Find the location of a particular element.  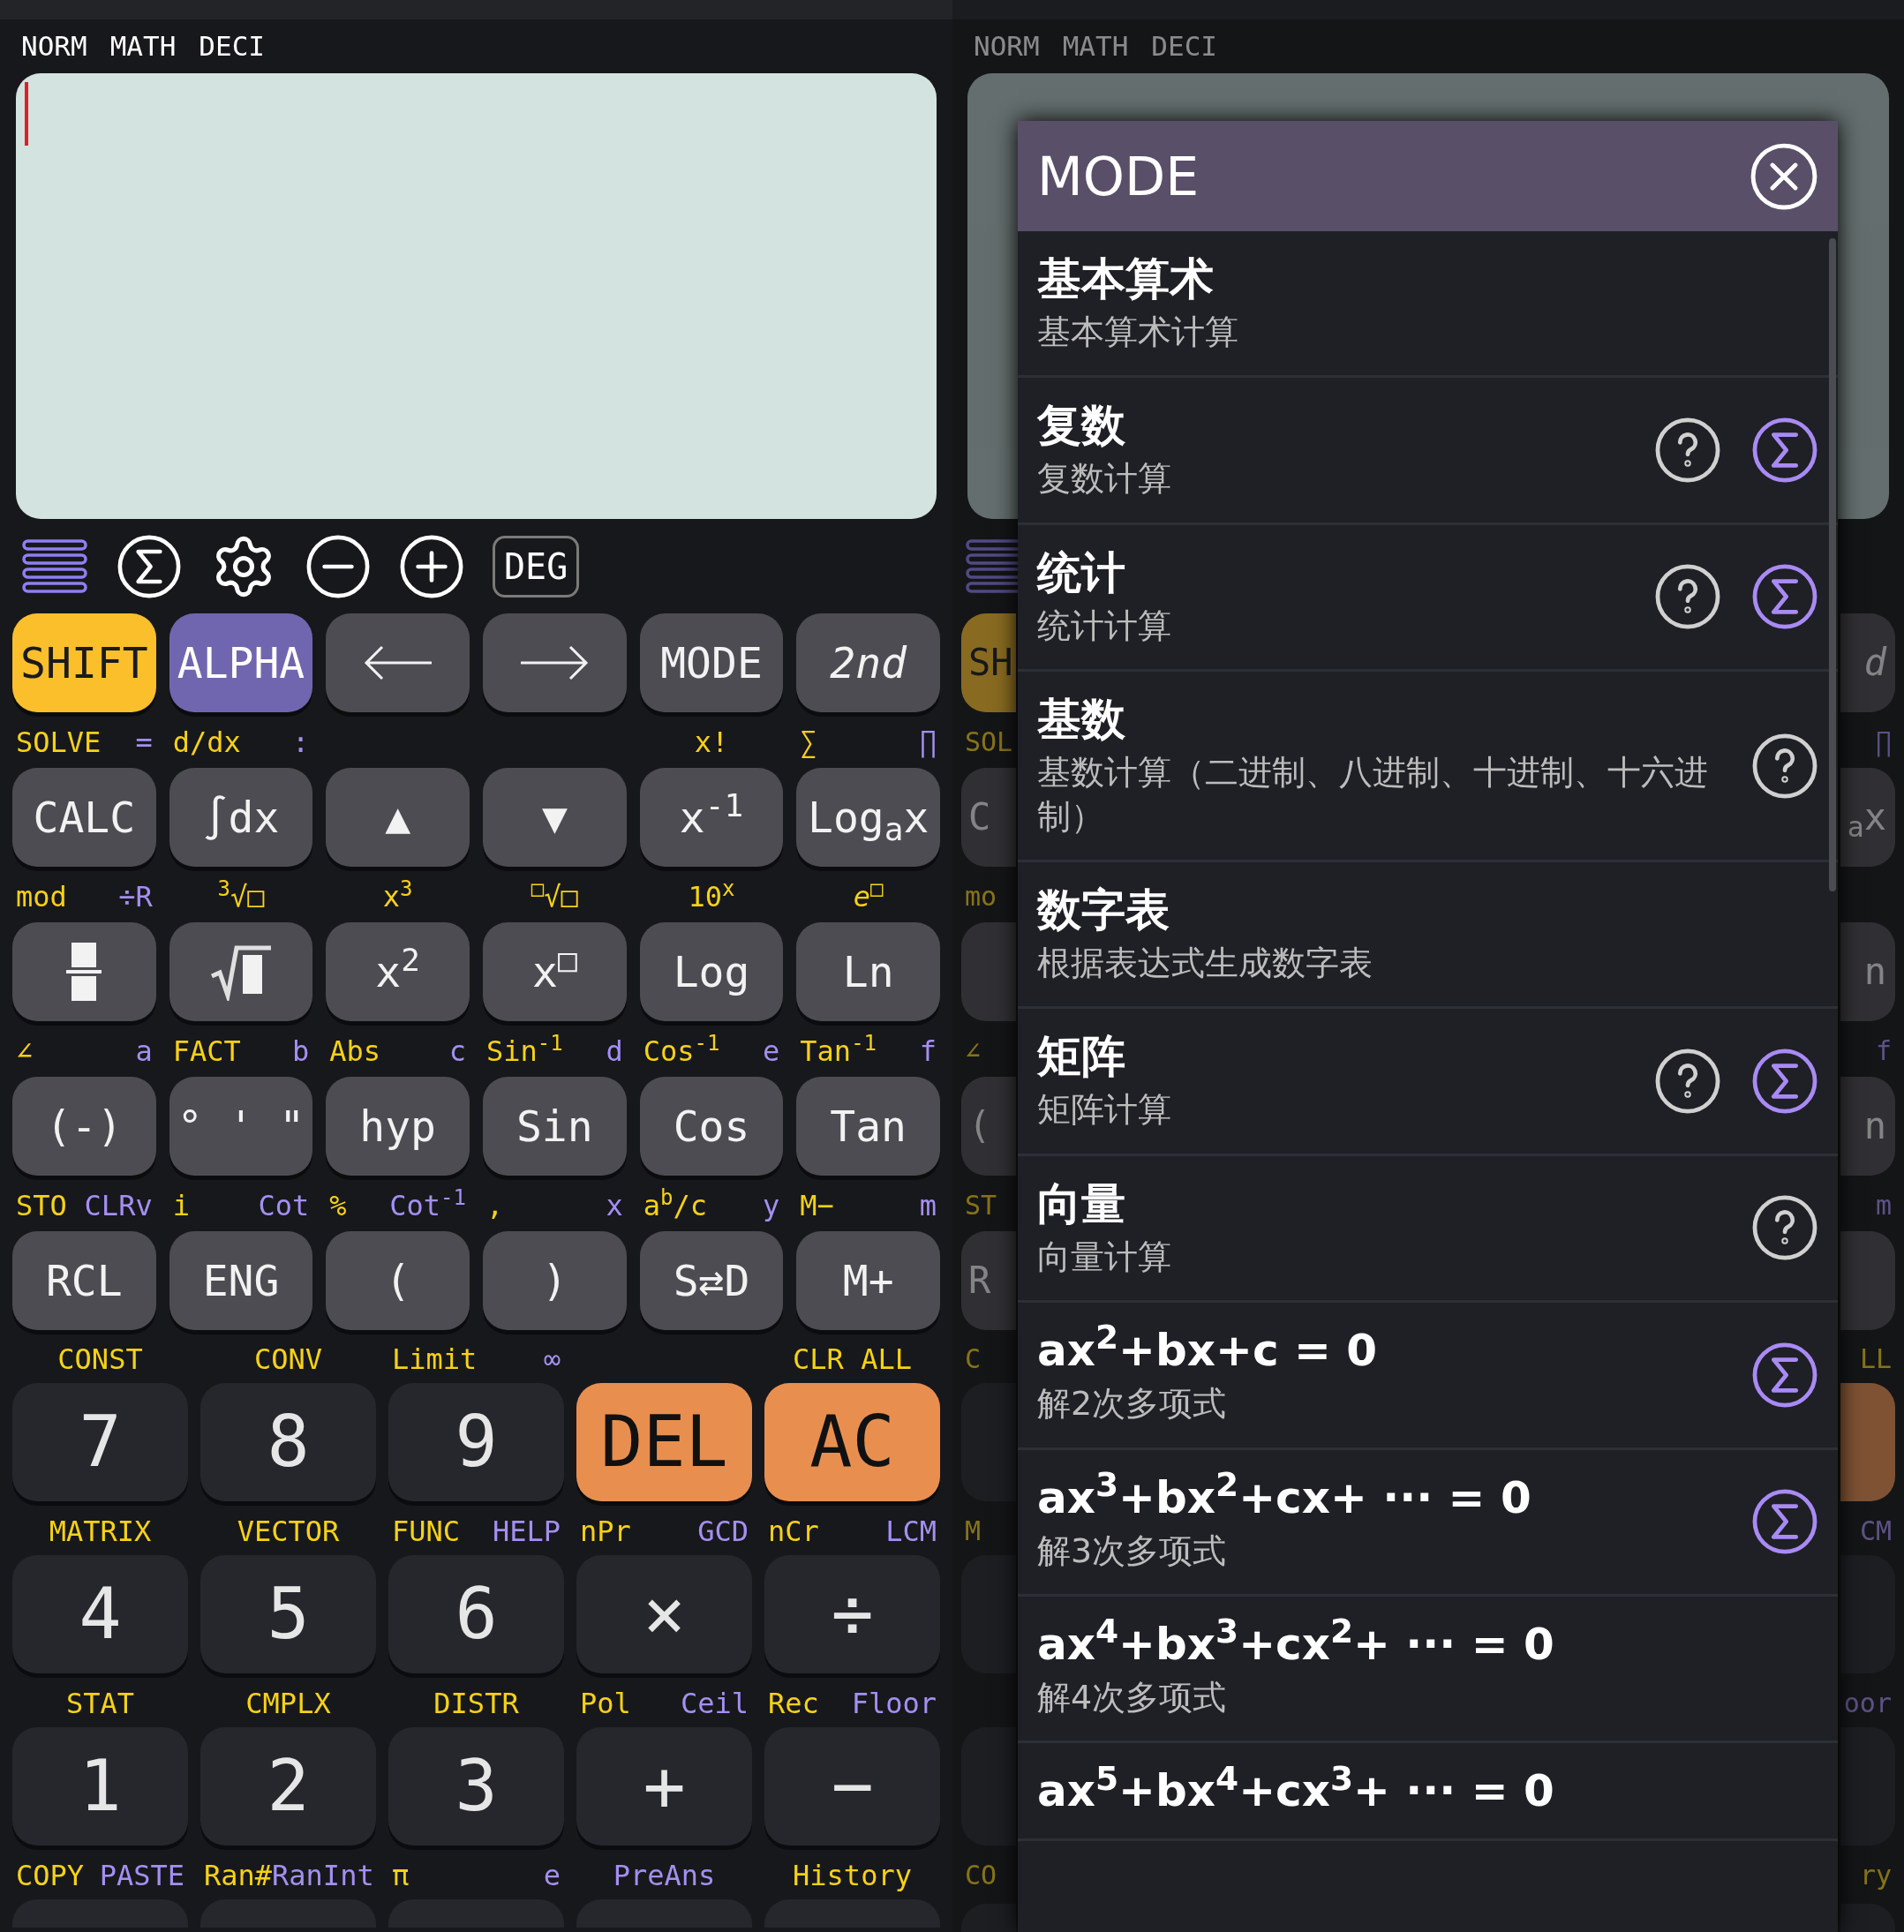

mode-title: ax$^{3}$+bx$^{2}$+cx+ ··· = 0 is located at coordinates (1284, 1497).